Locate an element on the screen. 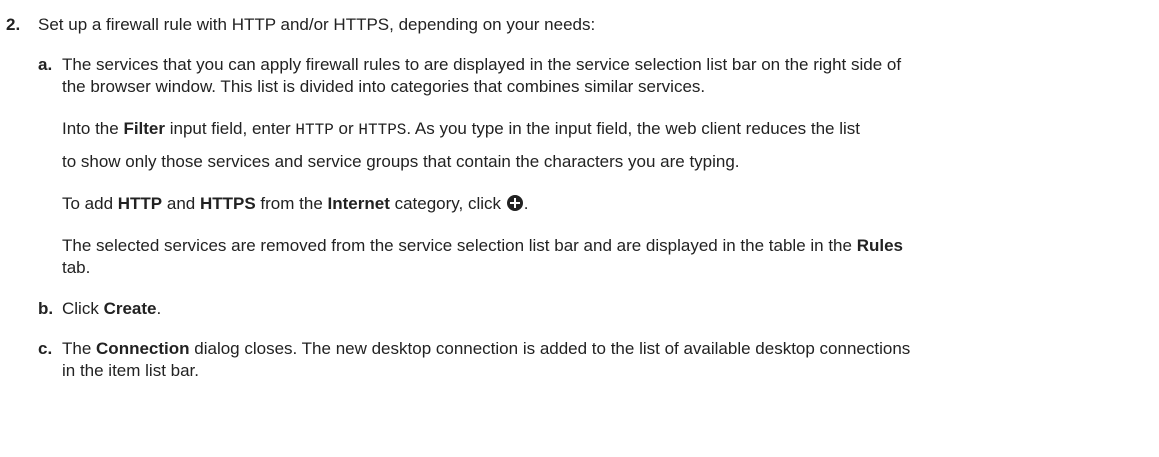  text: or is located at coordinates (346, 128).